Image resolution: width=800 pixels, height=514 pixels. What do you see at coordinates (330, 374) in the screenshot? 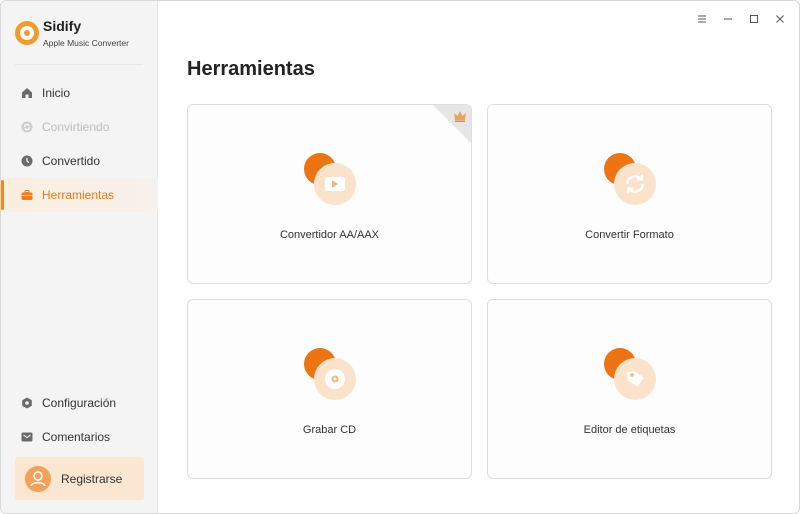
I see `disc-icon` at bounding box center [330, 374].